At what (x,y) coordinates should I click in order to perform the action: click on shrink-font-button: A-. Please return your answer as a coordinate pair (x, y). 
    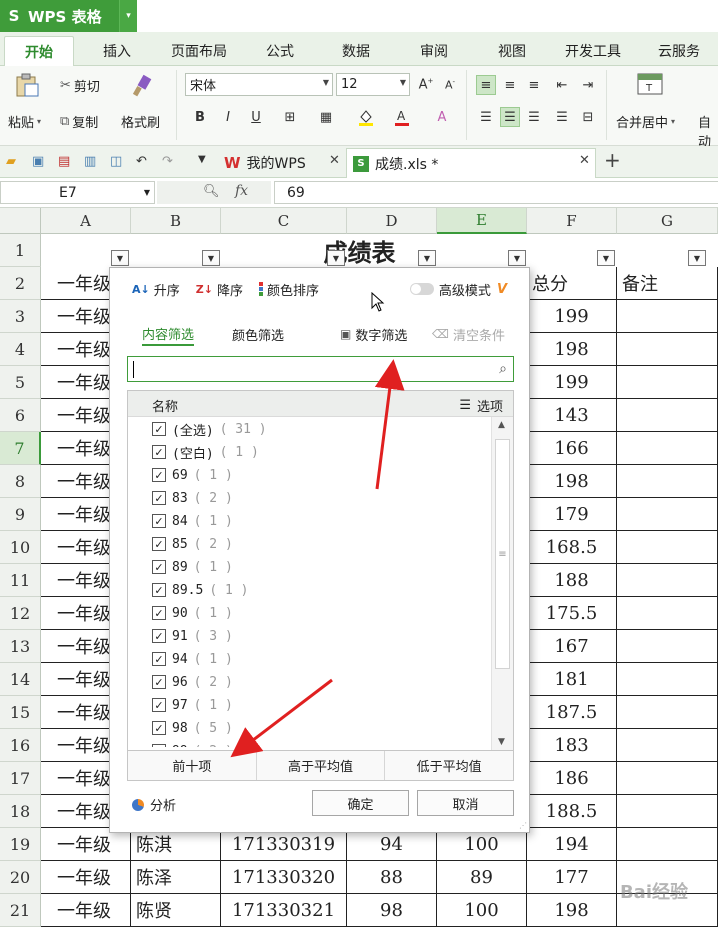
    Looking at the image, I should click on (450, 85).